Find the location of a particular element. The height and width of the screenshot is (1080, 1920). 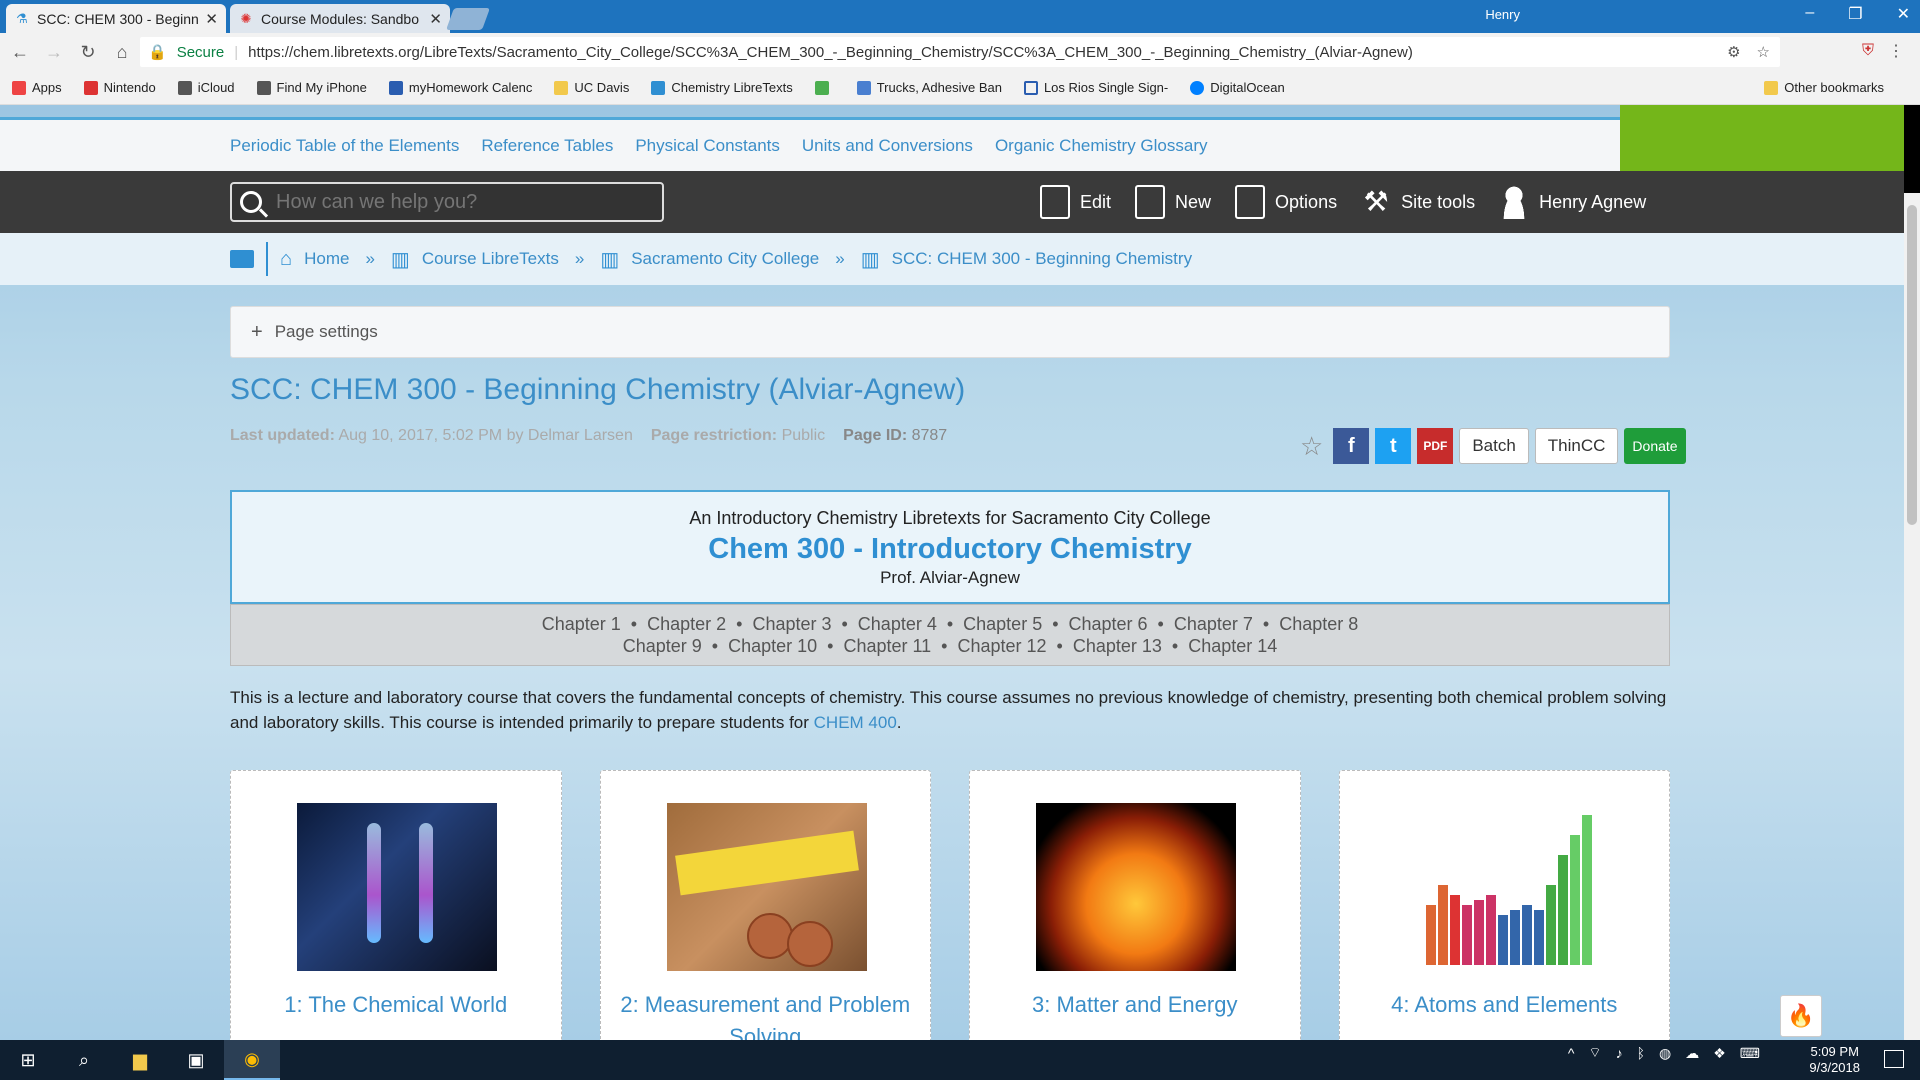

translate-icon: ⚙ is located at coordinates (1733, 52).